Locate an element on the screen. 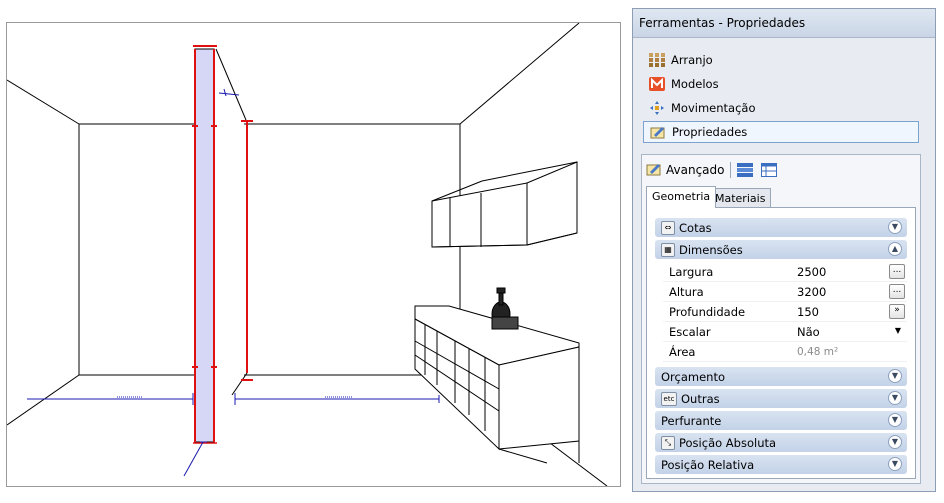  nav-label: Modelos is located at coordinates (695, 84).